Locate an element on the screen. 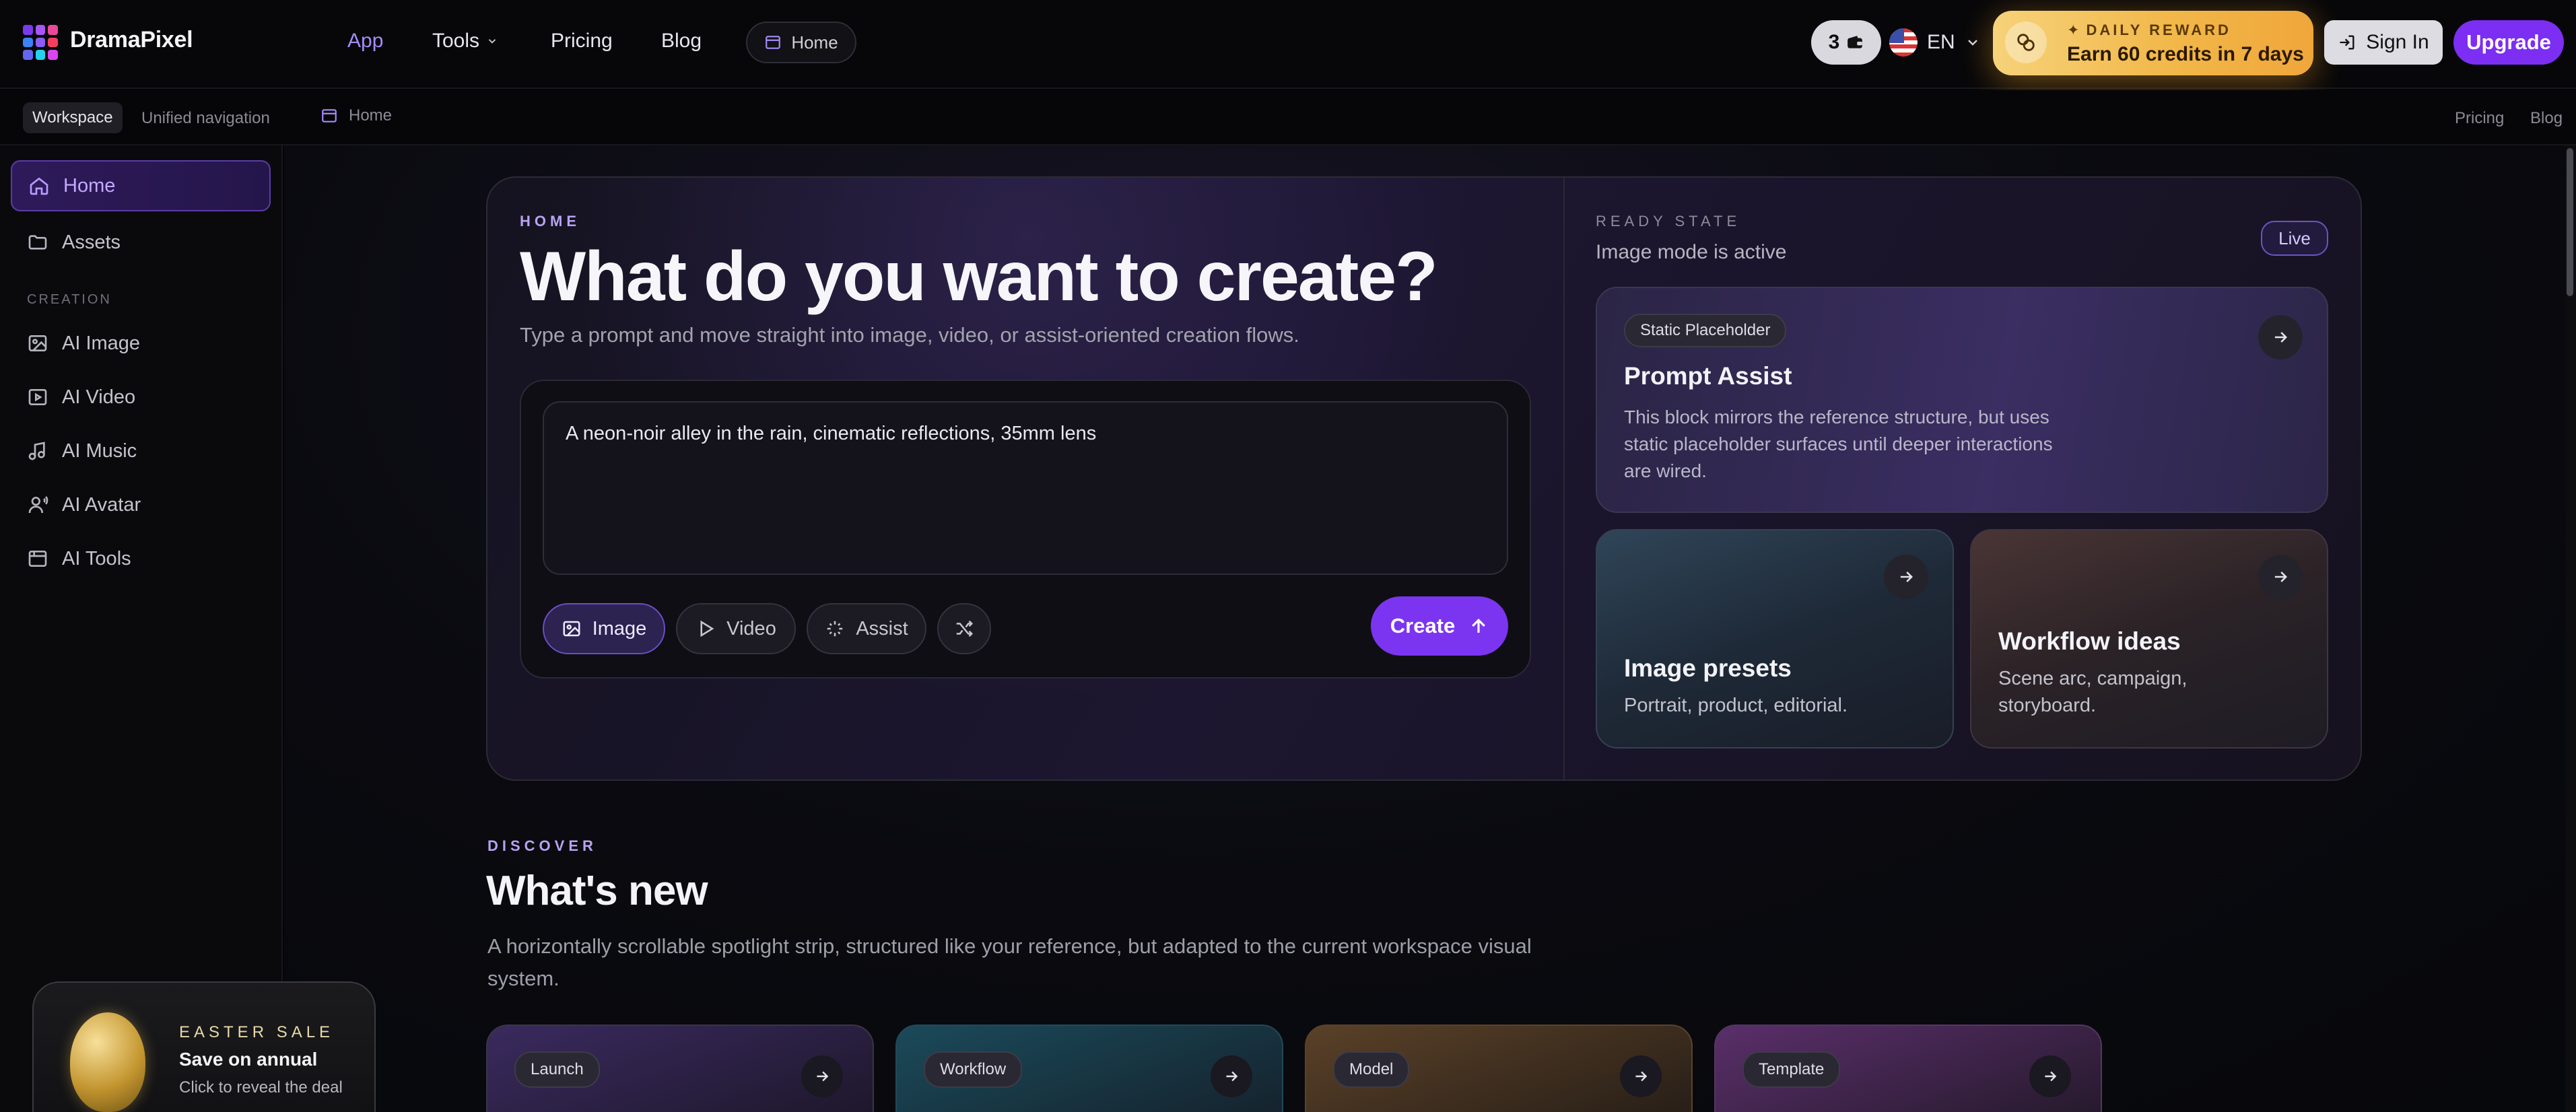 The image size is (2576, 1112). language-selector: EN is located at coordinates (1935, 43).